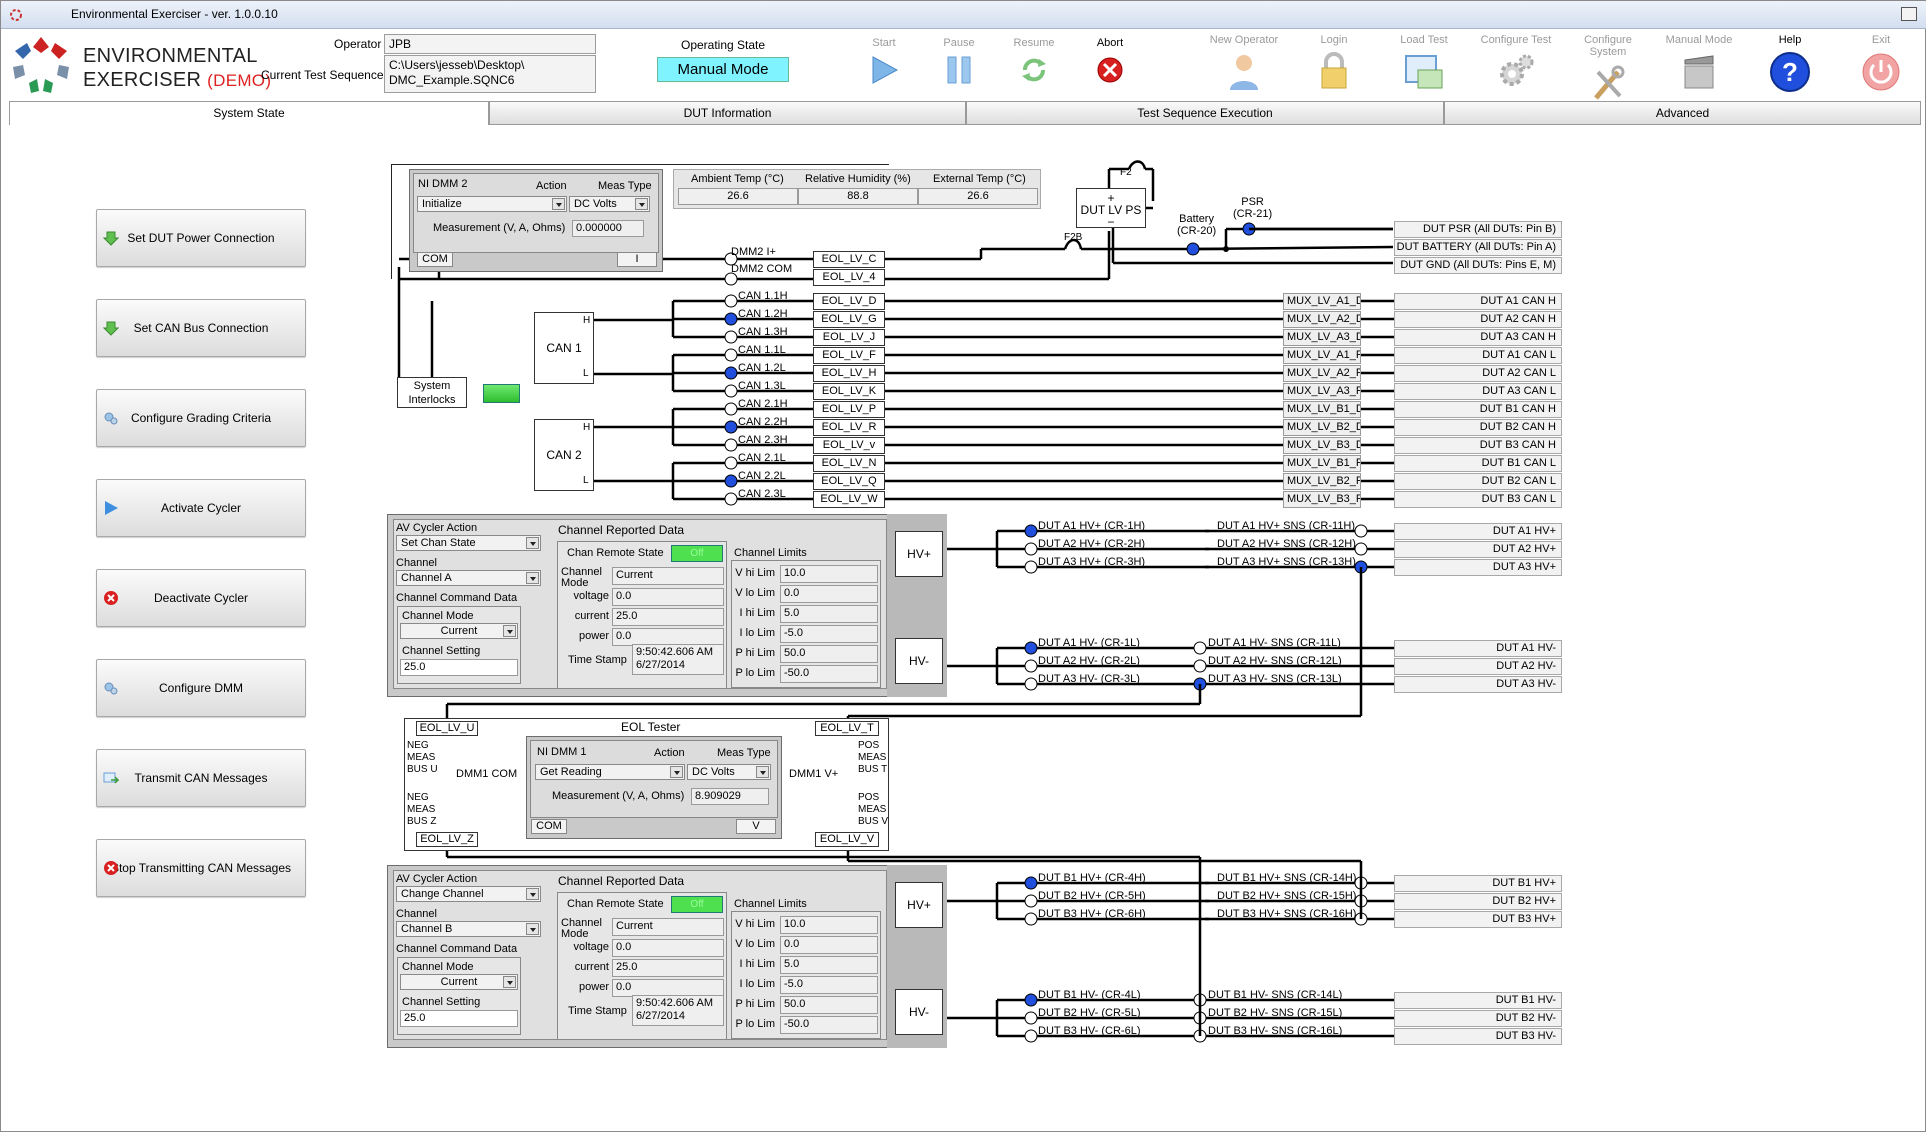 The image size is (1926, 1132). I want to click on cycler-b-reported-label: Channel Reported Data, so click(621, 881).